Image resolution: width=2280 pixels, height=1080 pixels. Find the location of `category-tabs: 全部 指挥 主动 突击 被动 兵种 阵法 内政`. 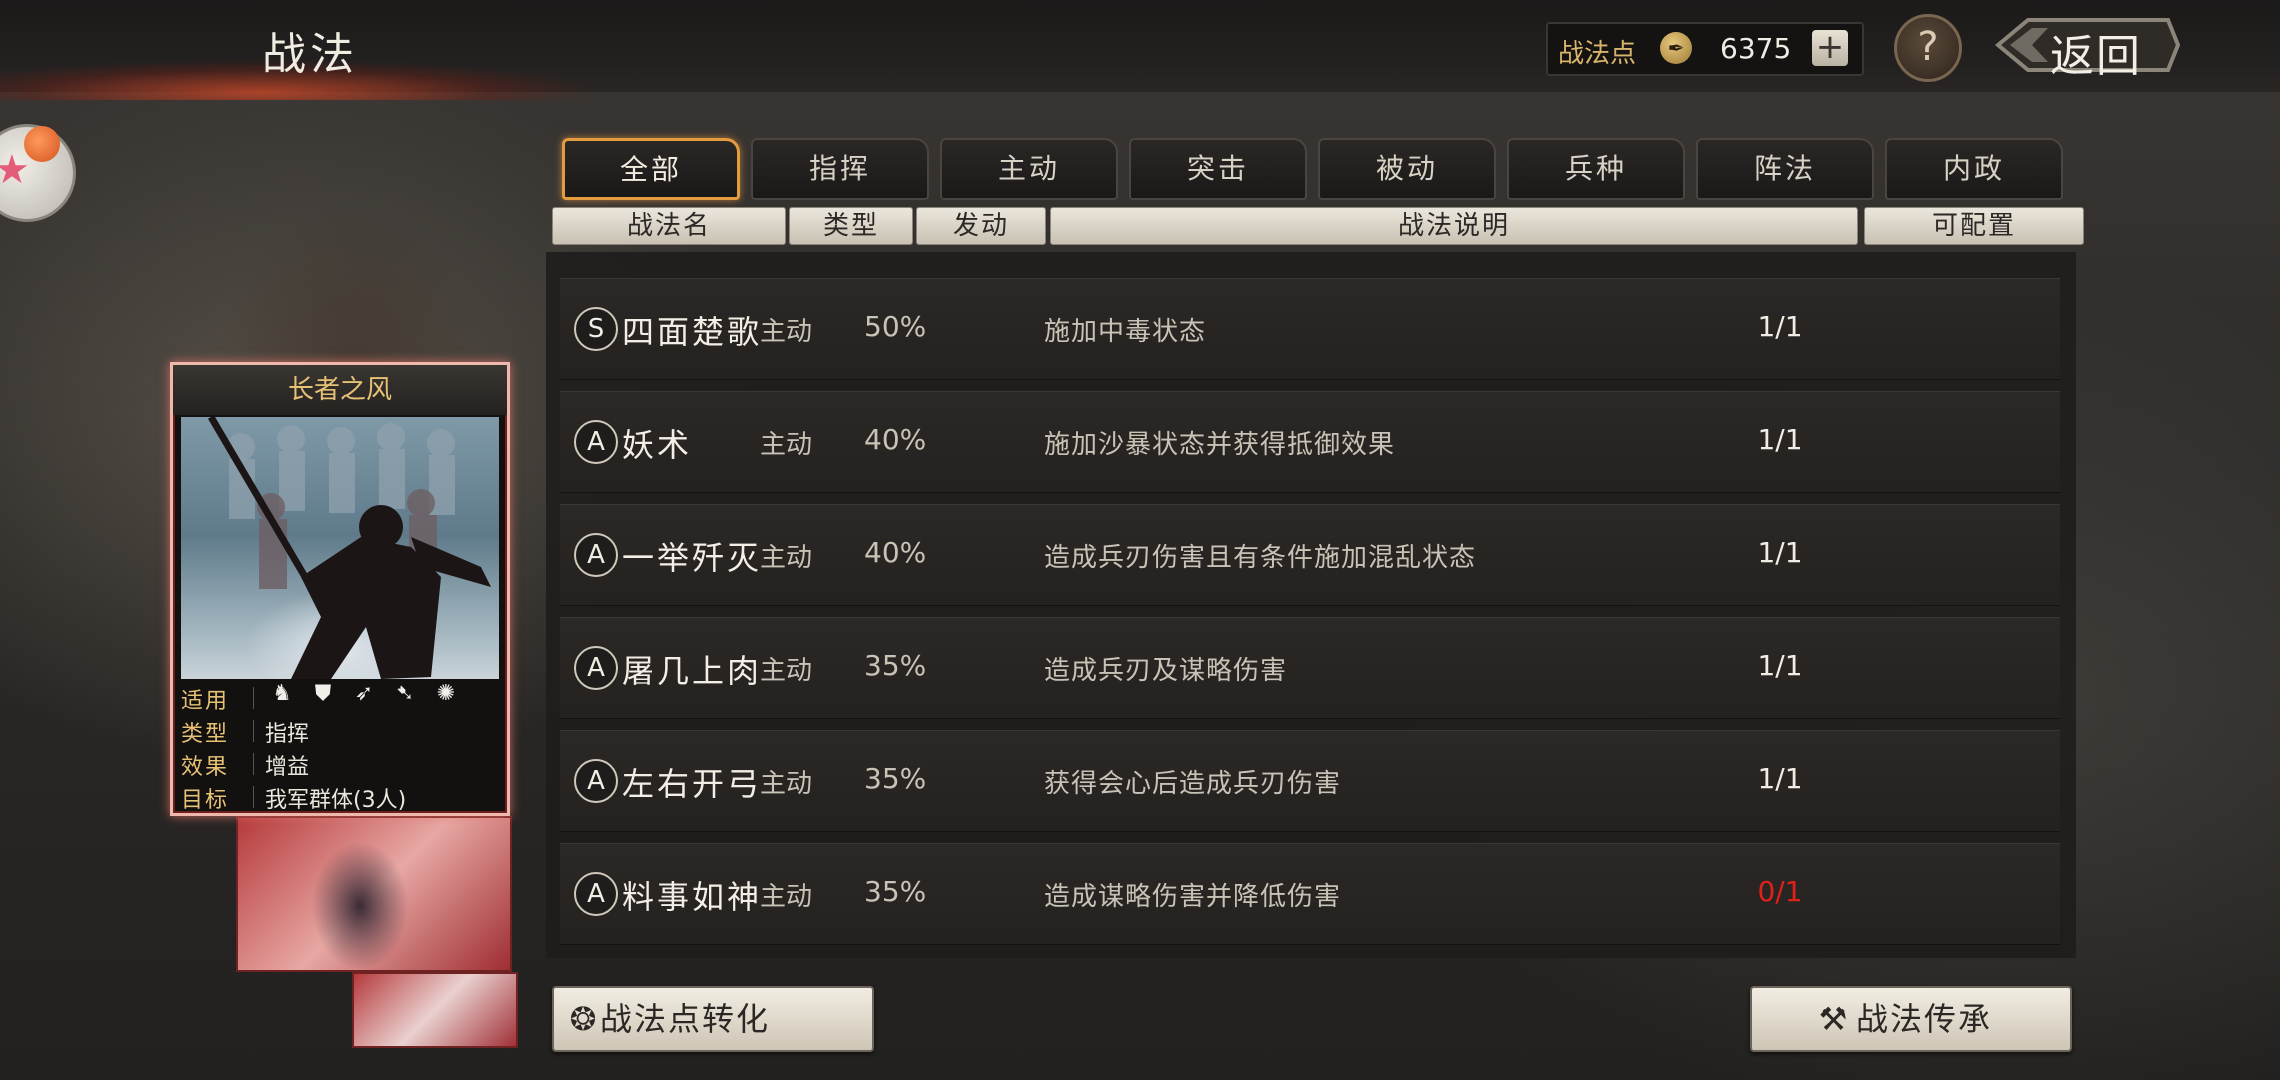

category-tabs: 全部 指挥 主动 突击 被动 兵种 阵法 内政 is located at coordinates (1322, 169).